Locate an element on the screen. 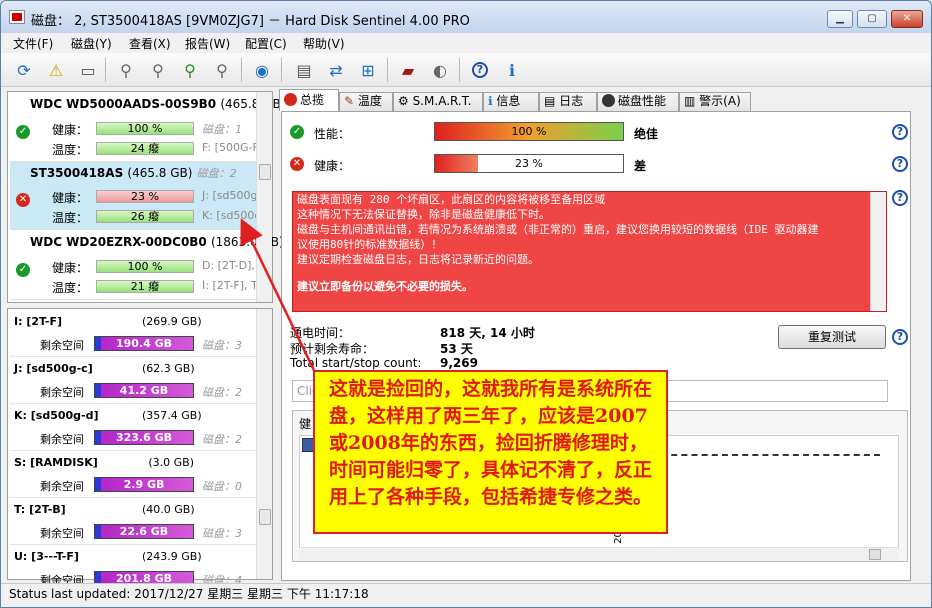  performance-label: 性能： is located at coordinates (332, 134).